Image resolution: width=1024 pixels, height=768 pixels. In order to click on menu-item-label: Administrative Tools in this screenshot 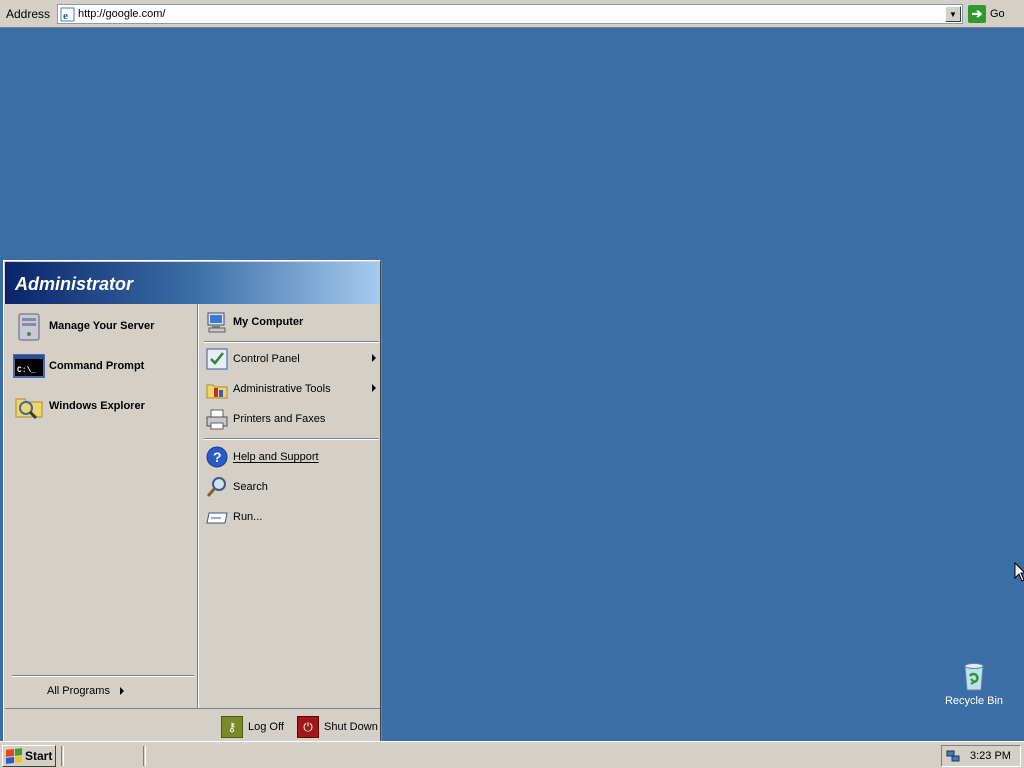, I will do `click(282, 389)`.